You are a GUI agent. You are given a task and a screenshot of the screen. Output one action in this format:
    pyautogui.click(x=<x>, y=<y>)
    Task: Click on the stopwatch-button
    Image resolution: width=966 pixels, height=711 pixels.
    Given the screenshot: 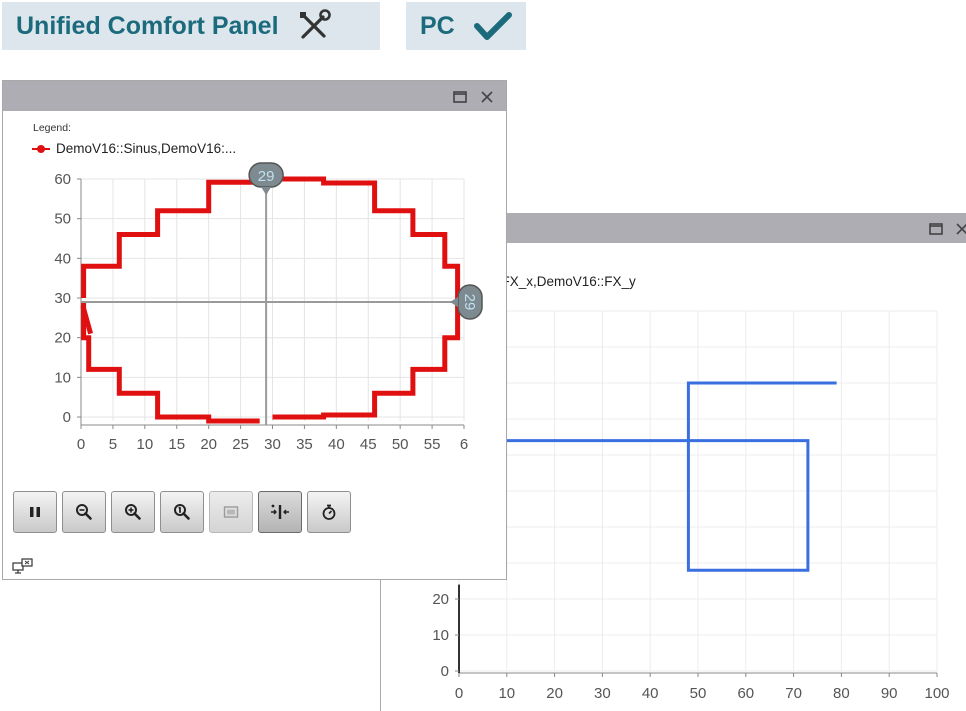 What is the action you would take?
    pyautogui.click(x=329, y=512)
    